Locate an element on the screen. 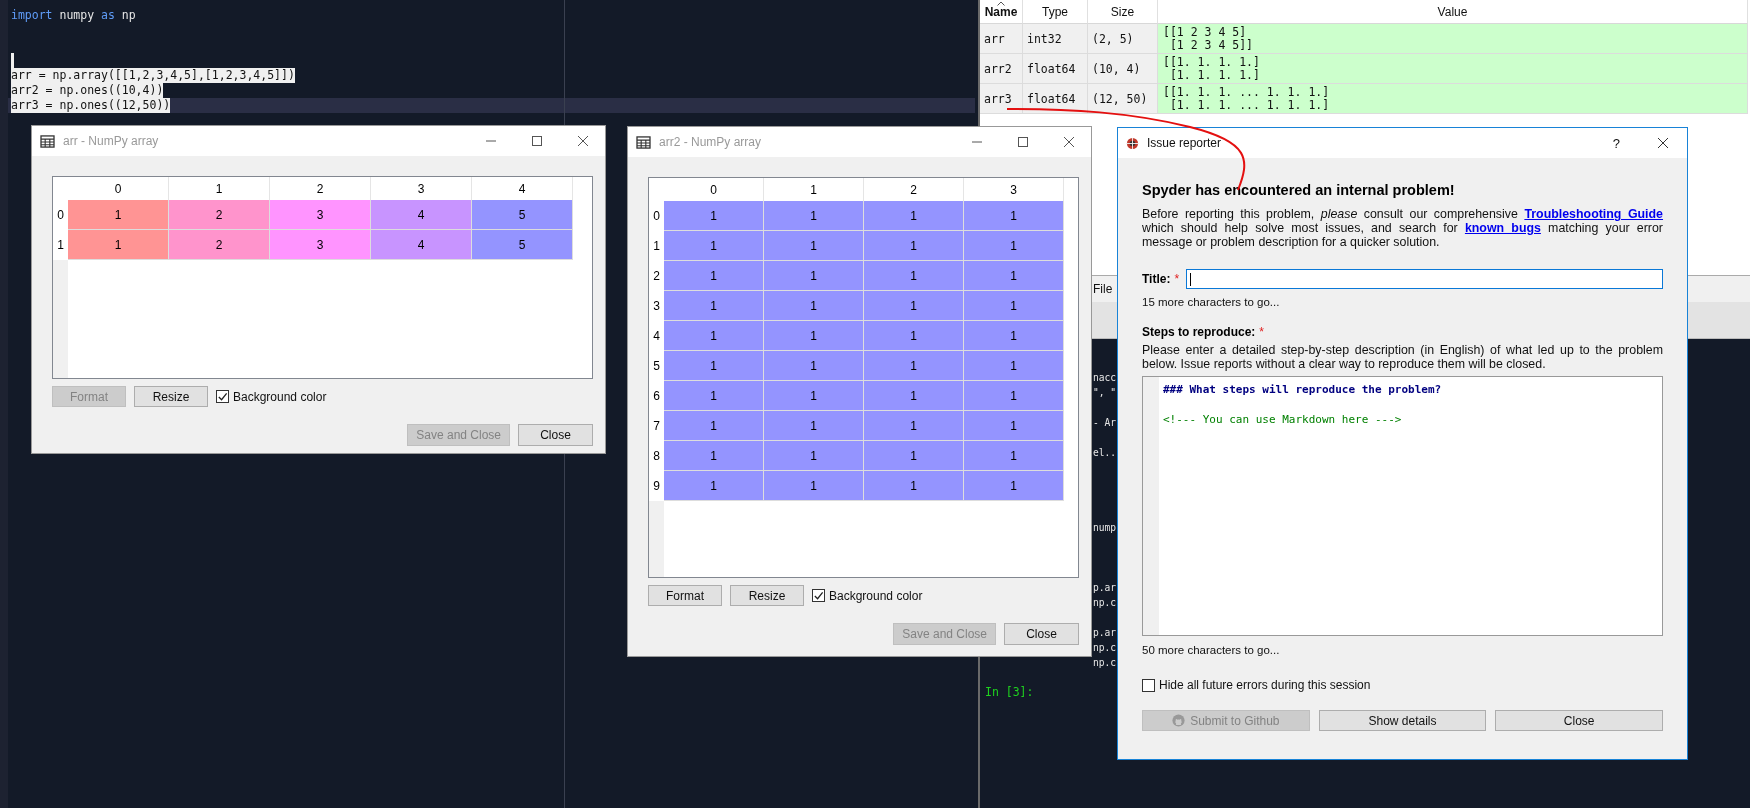 The height and width of the screenshot is (808, 1750). dialog-heading: Spyder has encountered an internal problem! is located at coordinates (1299, 190).